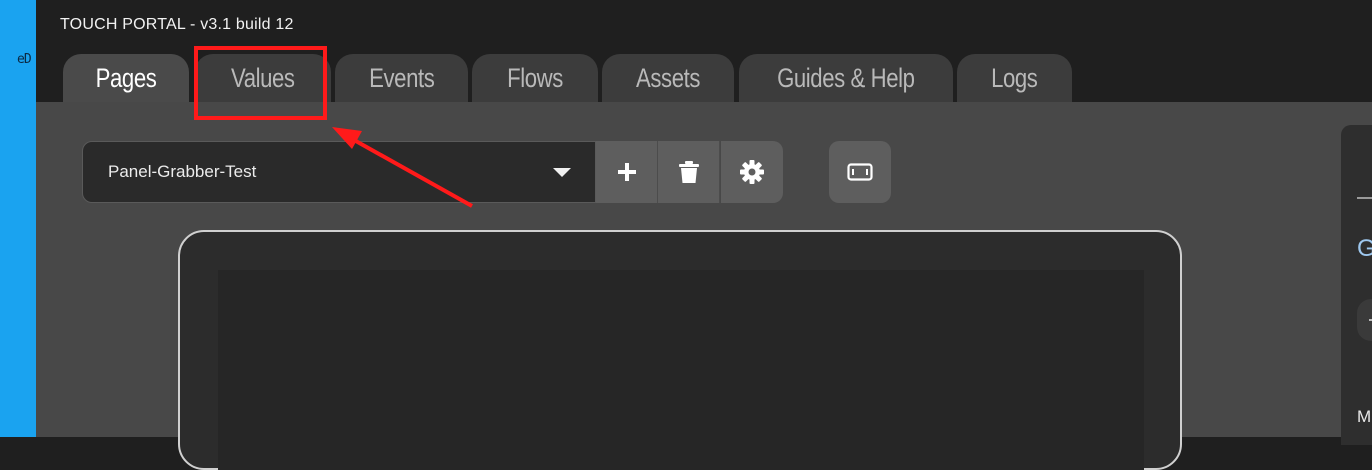 This screenshot has height=470, width=1372. What do you see at coordinates (1364, 416) in the screenshot?
I see `panel-label: M` at bounding box center [1364, 416].